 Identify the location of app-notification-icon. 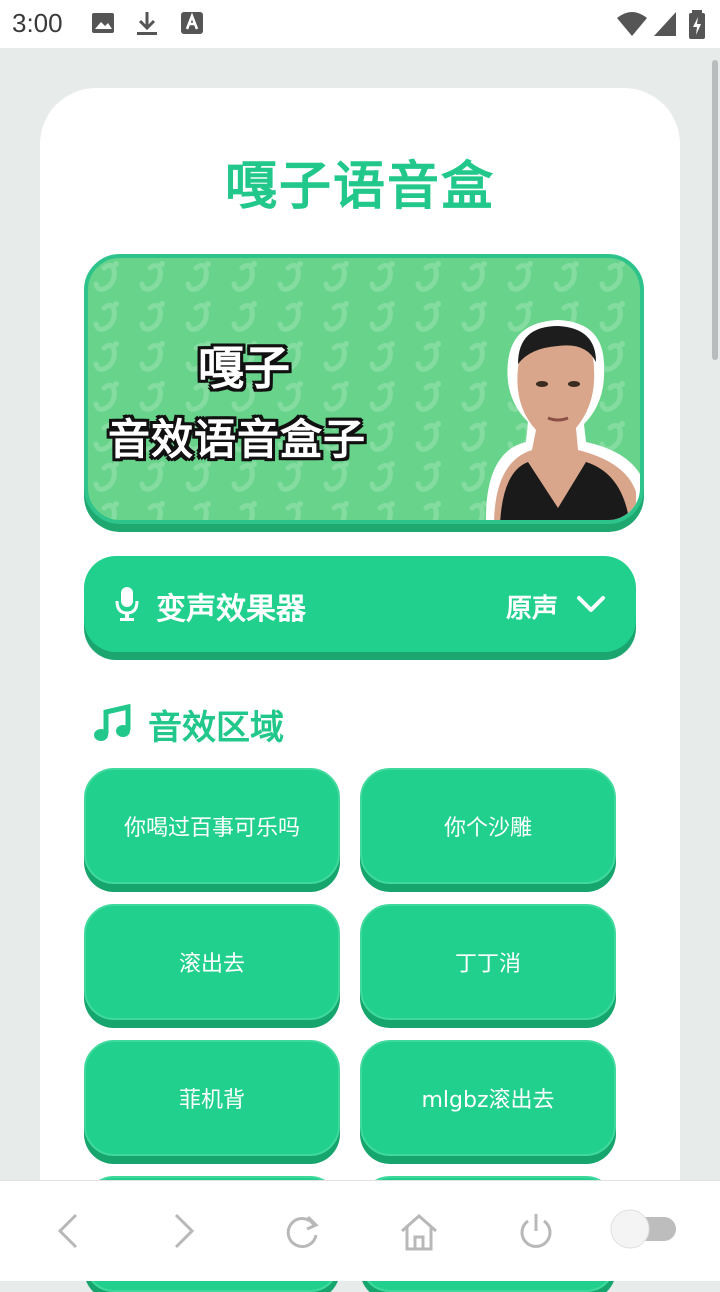
(192, 23).